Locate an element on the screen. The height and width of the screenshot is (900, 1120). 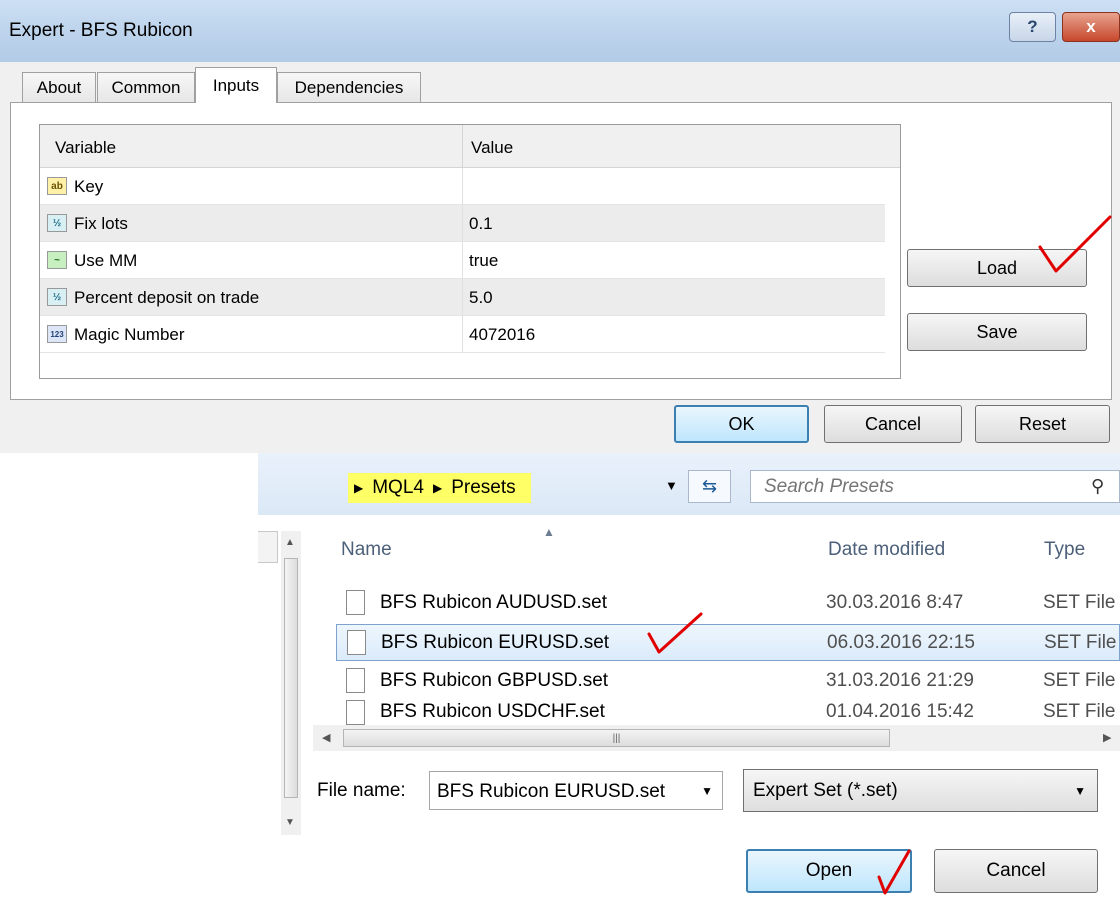
variable-value: true is located at coordinates (483, 261).